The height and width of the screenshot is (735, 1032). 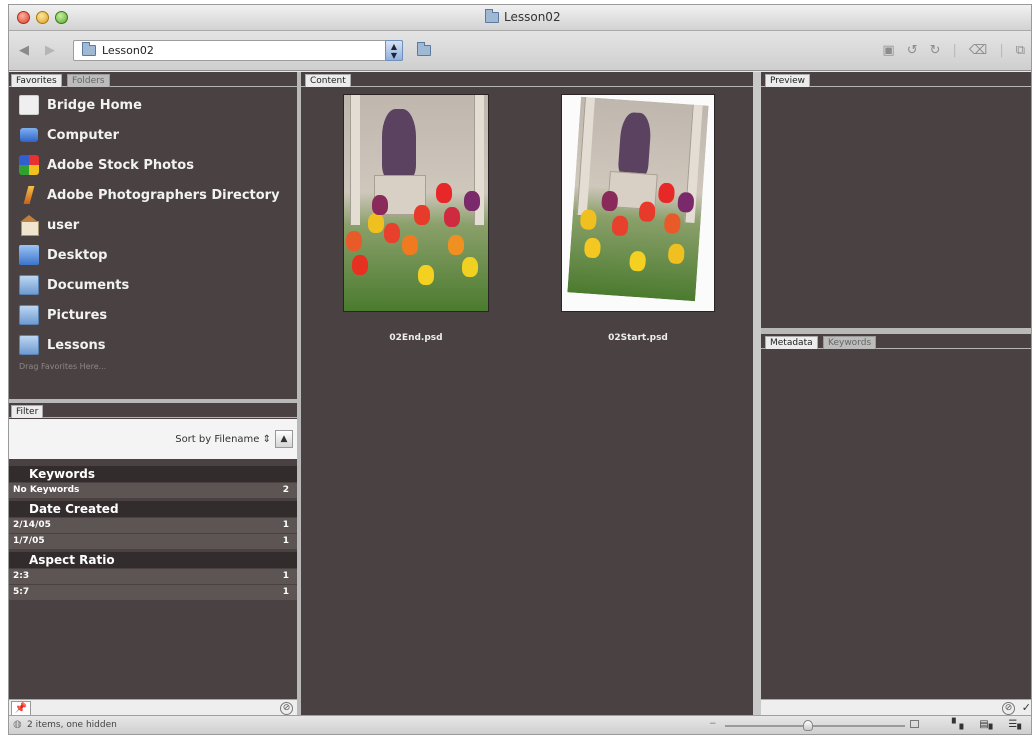 I want to click on tab-filter: Filter, so click(x=27, y=411).